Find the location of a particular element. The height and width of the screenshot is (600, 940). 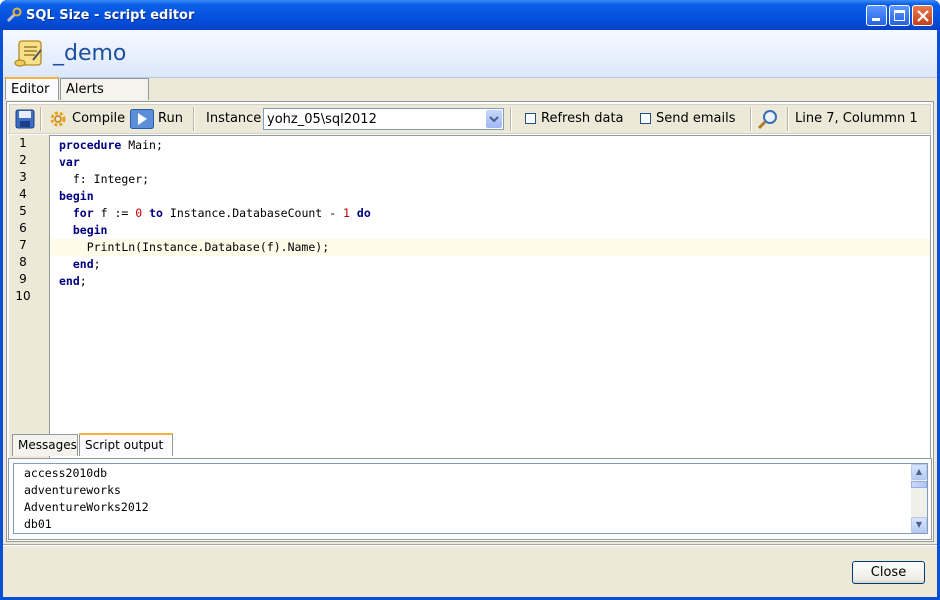

scroll-up-button: ▲ is located at coordinates (919, 472).